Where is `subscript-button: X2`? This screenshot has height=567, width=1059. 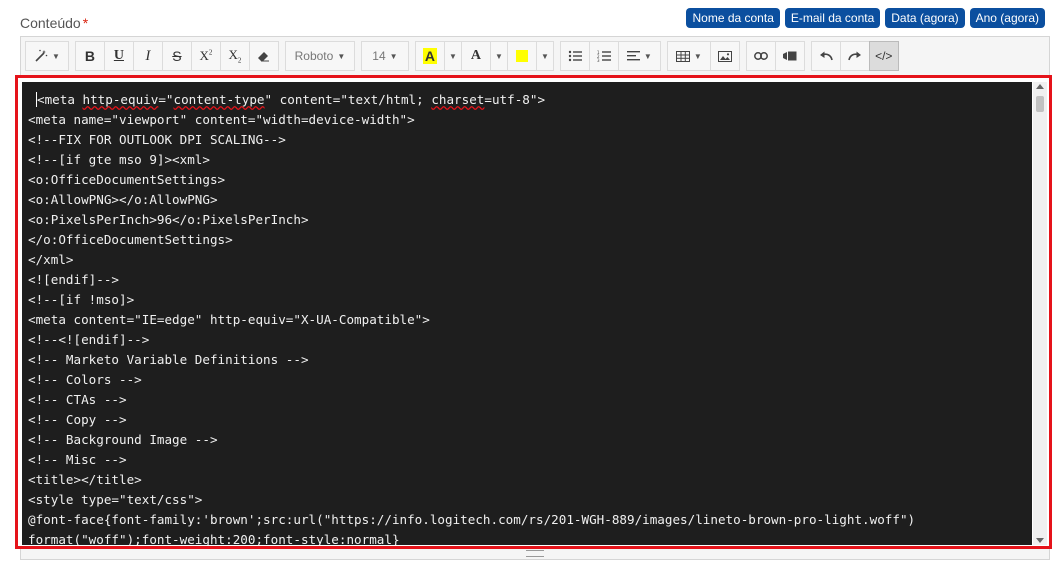 subscript-button: X2 is located at coordinates (234, 56).